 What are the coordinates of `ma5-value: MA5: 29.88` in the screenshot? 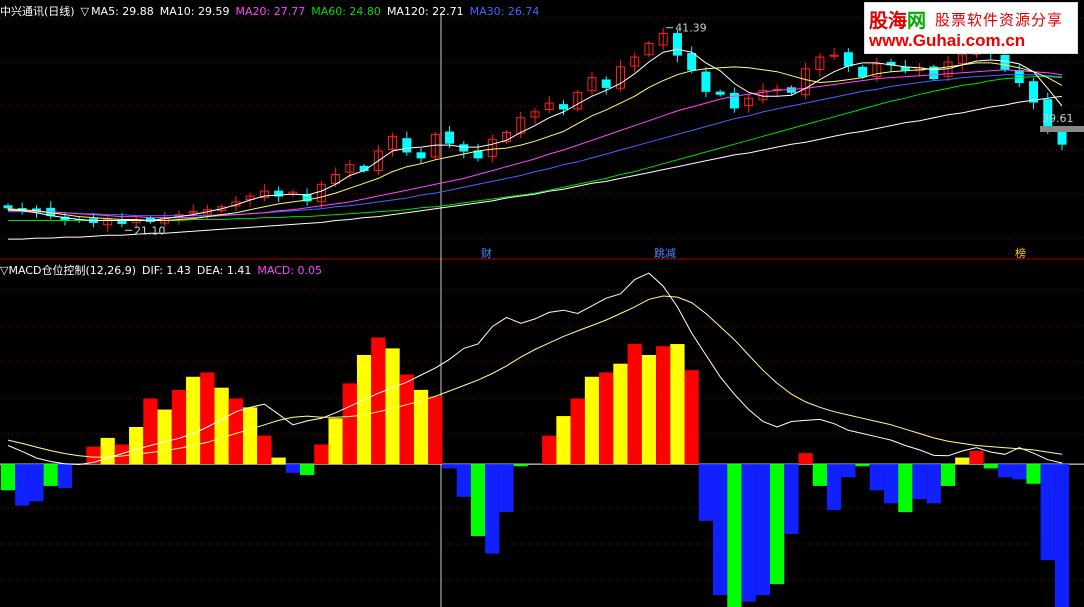 It's located at (122, 11).